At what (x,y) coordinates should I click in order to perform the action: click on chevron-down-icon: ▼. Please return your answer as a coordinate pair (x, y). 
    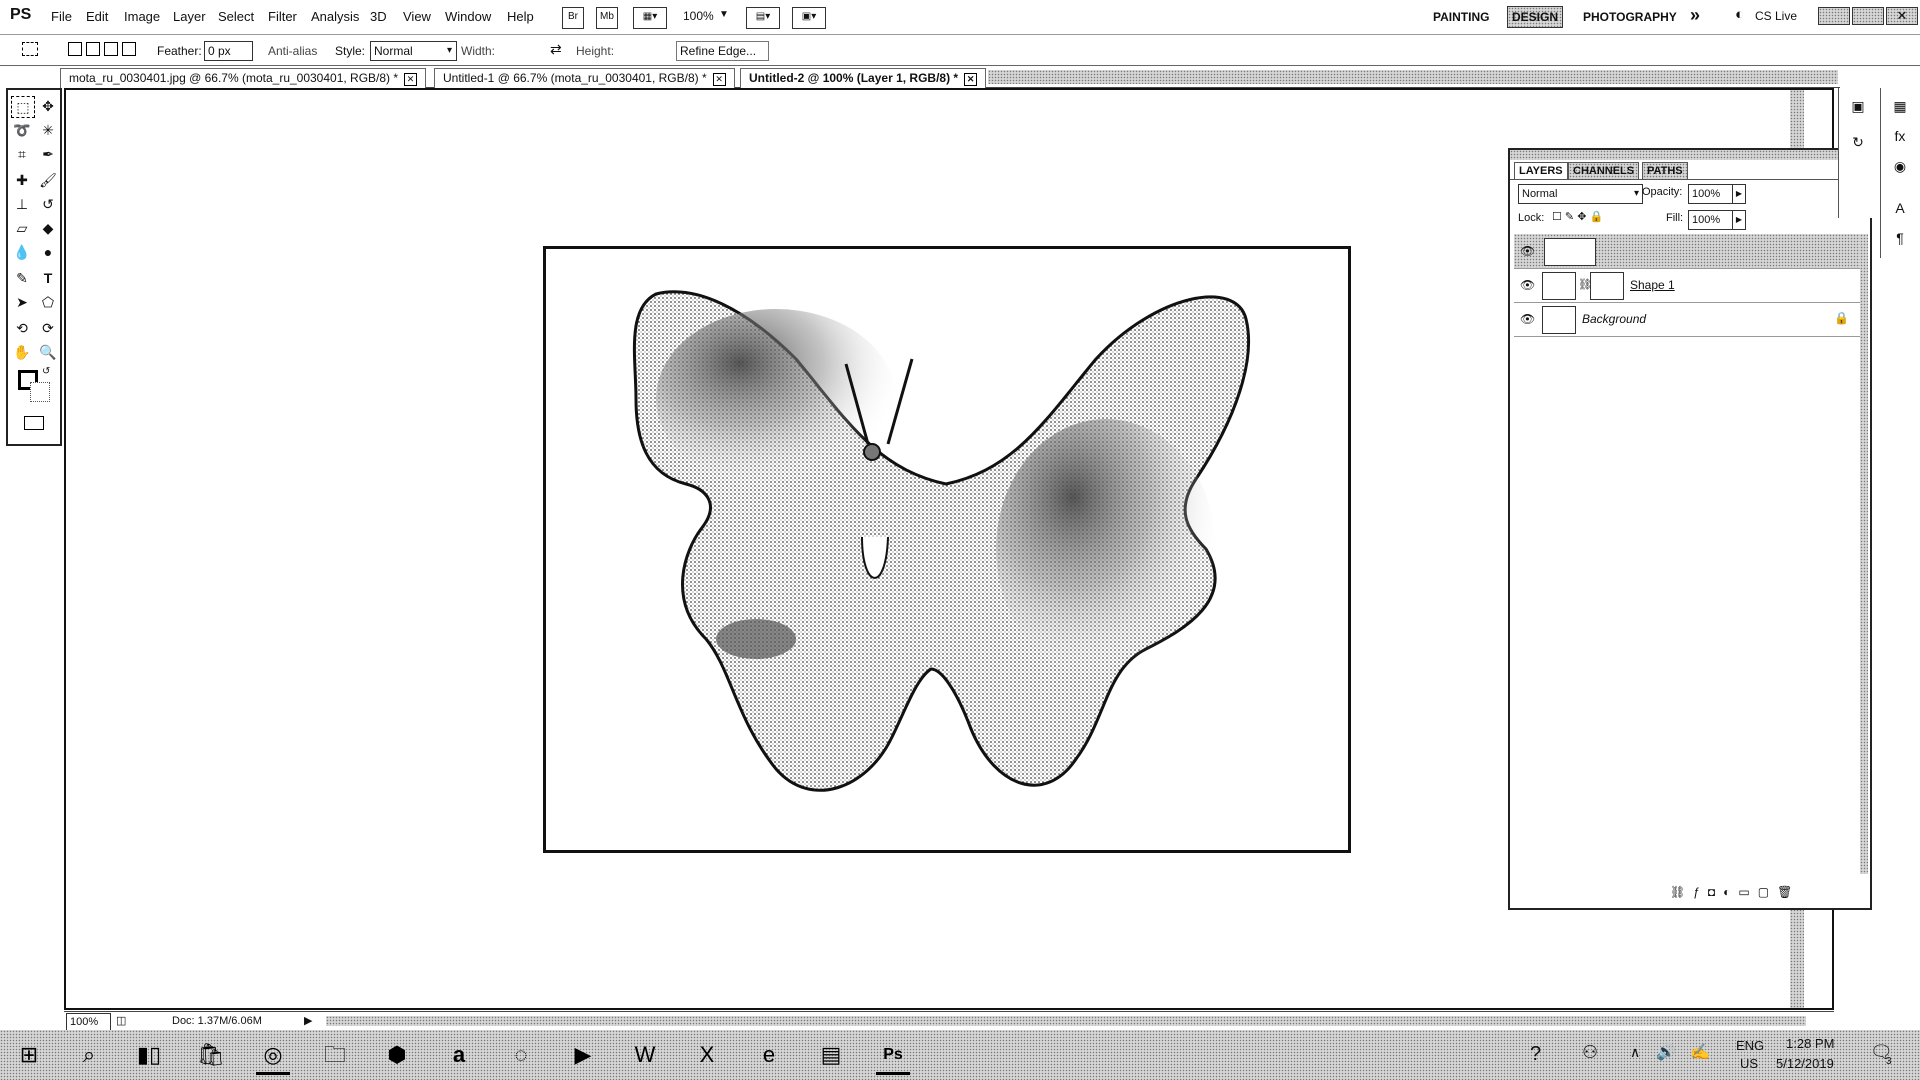
    Looking at the image, I should click on (724, 14).